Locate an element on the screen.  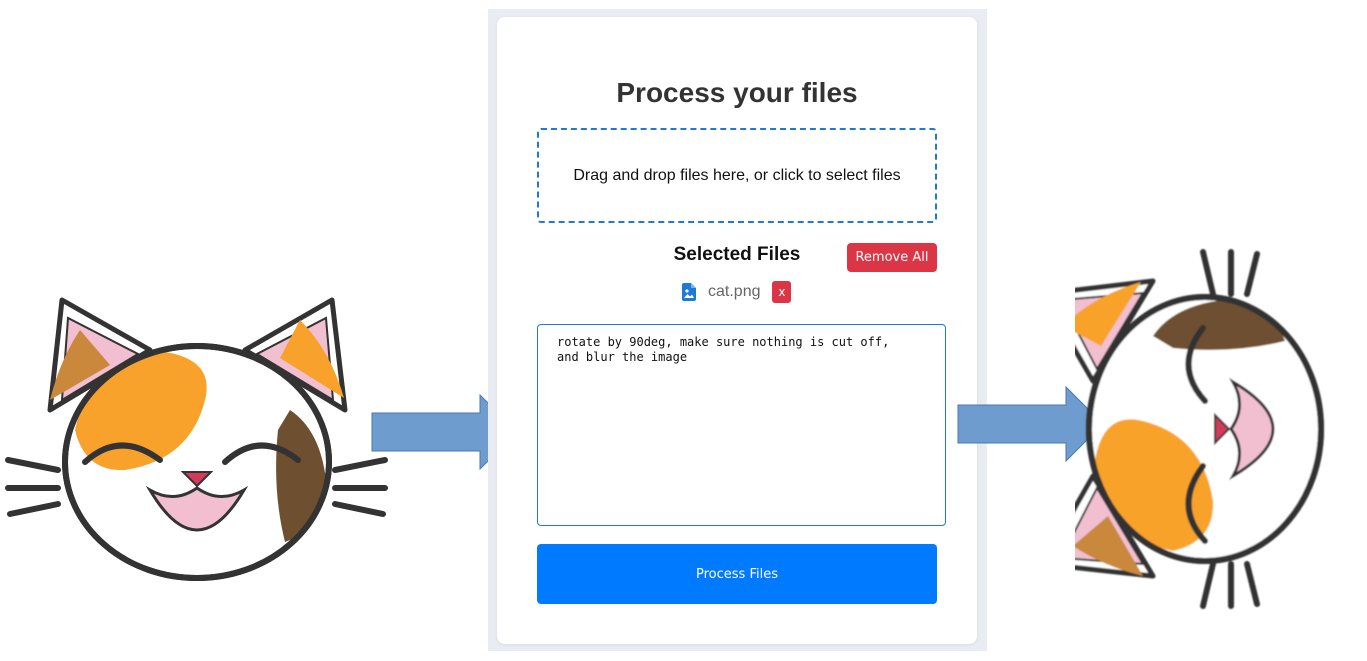
page-title: Process your files is located at coordinates (737, 92).